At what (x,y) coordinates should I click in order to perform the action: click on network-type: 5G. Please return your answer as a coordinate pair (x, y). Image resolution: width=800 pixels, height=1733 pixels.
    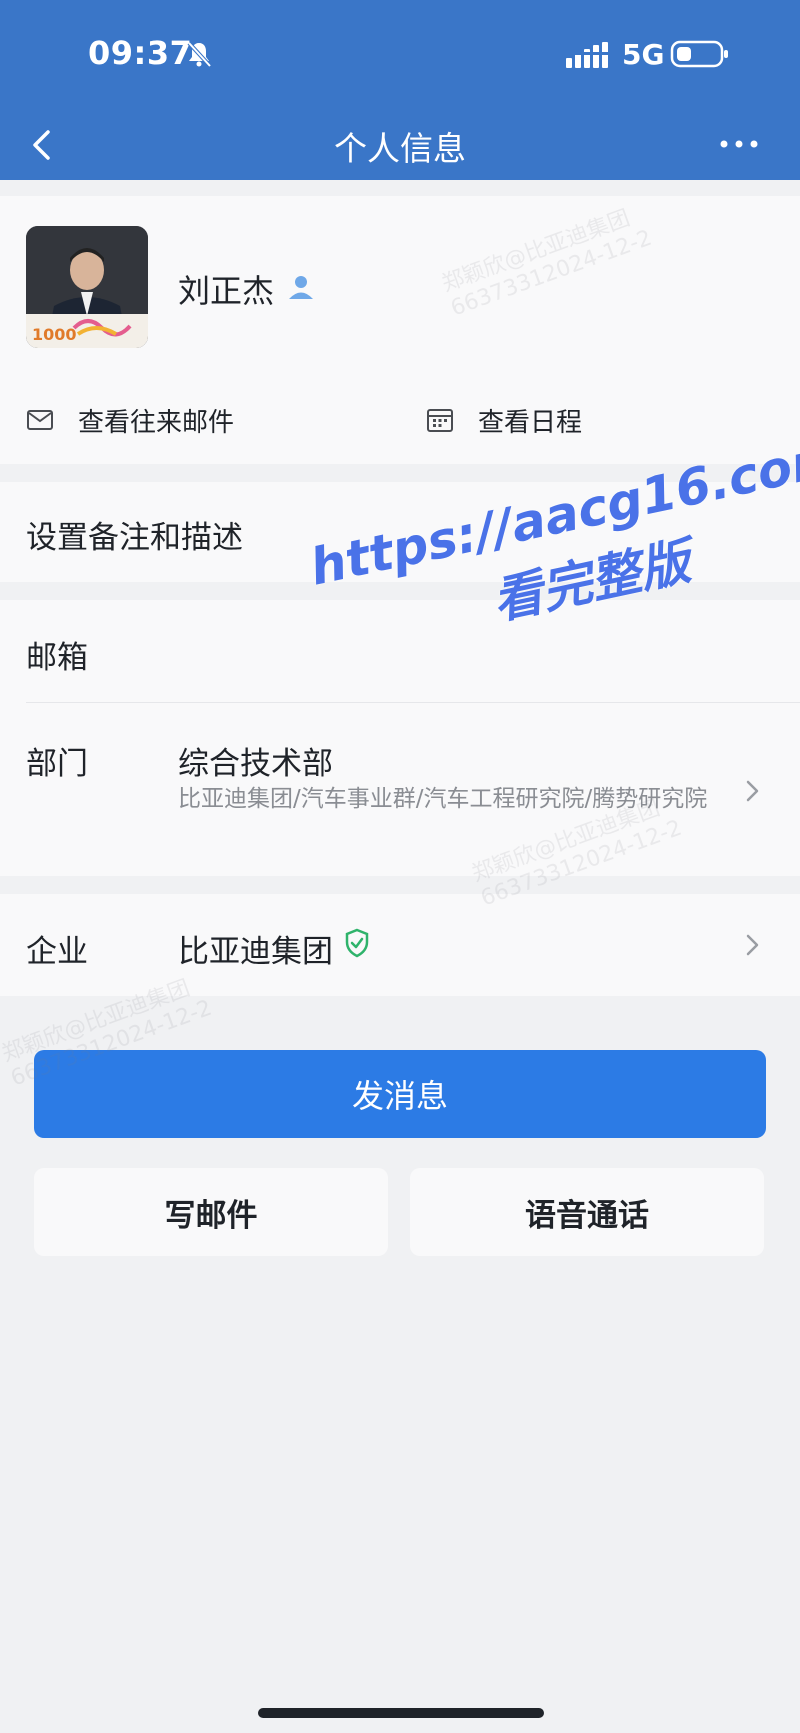
    Looking at the image, I should click on (643, 54).